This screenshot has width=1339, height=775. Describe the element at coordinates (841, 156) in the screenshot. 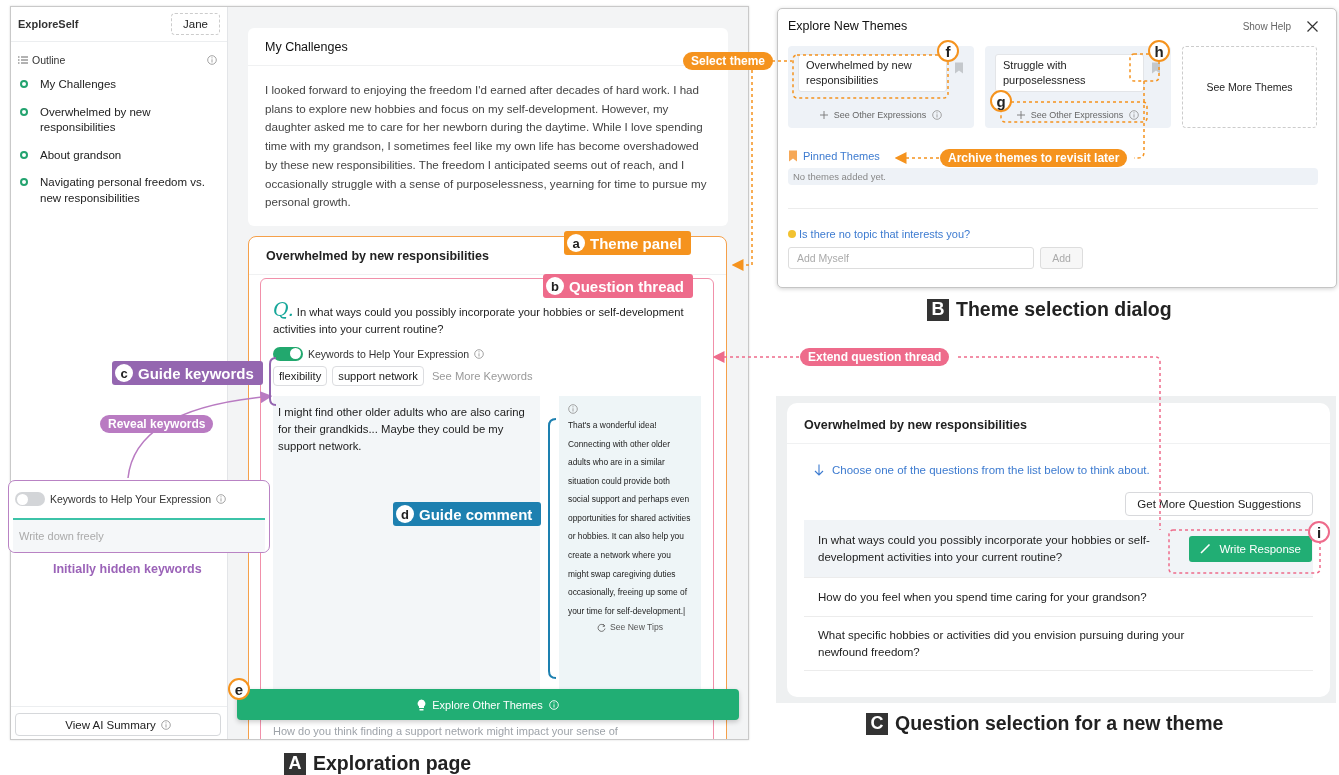

I see `pinned-title: Pinned Themes` at that location.